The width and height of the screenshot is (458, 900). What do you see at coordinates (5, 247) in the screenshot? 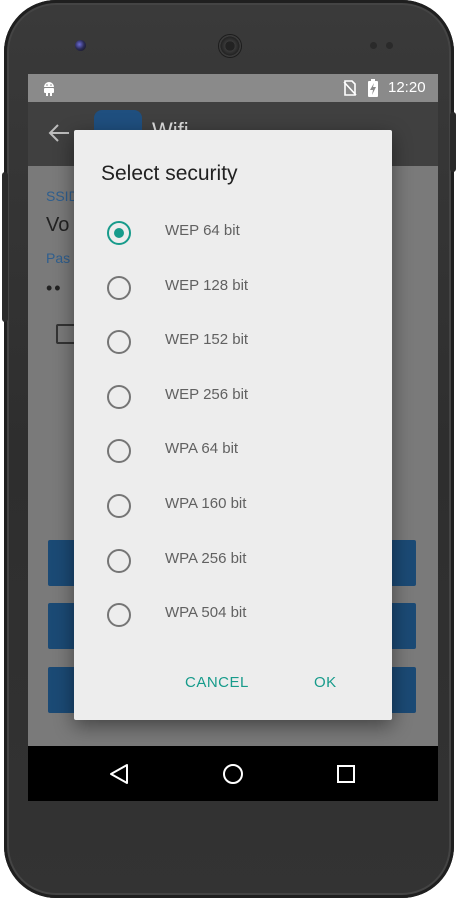
I see `volume-button` at bounding box center [5, 247].